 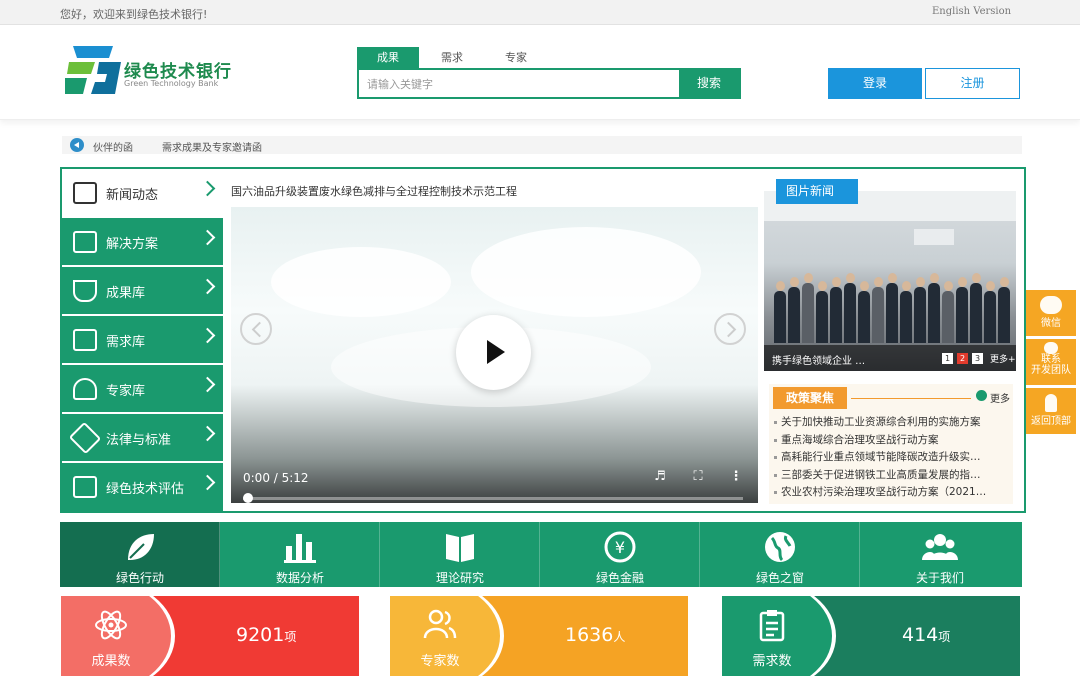 What do you see at coordinates (517, 84) in the screenshot?
I see `search-input` at bounding box center [517, 84].